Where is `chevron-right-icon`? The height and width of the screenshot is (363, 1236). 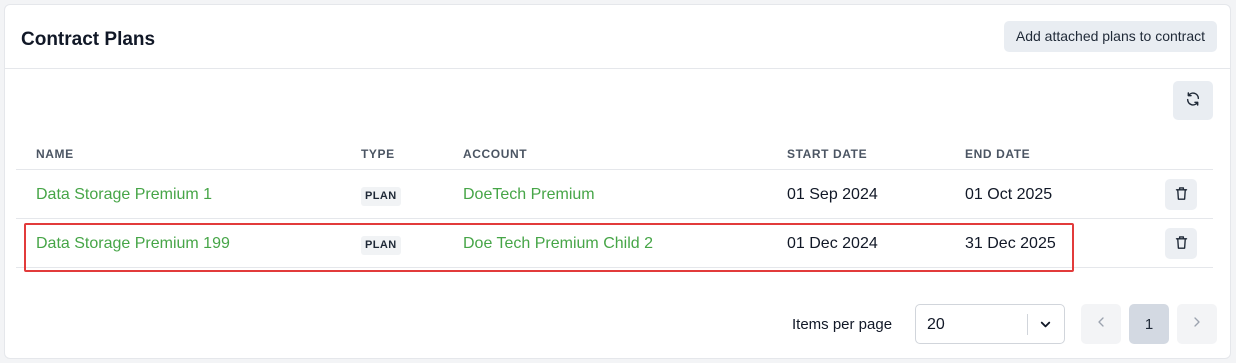
chevron-right-icon is located at coordinates (1197, 324).